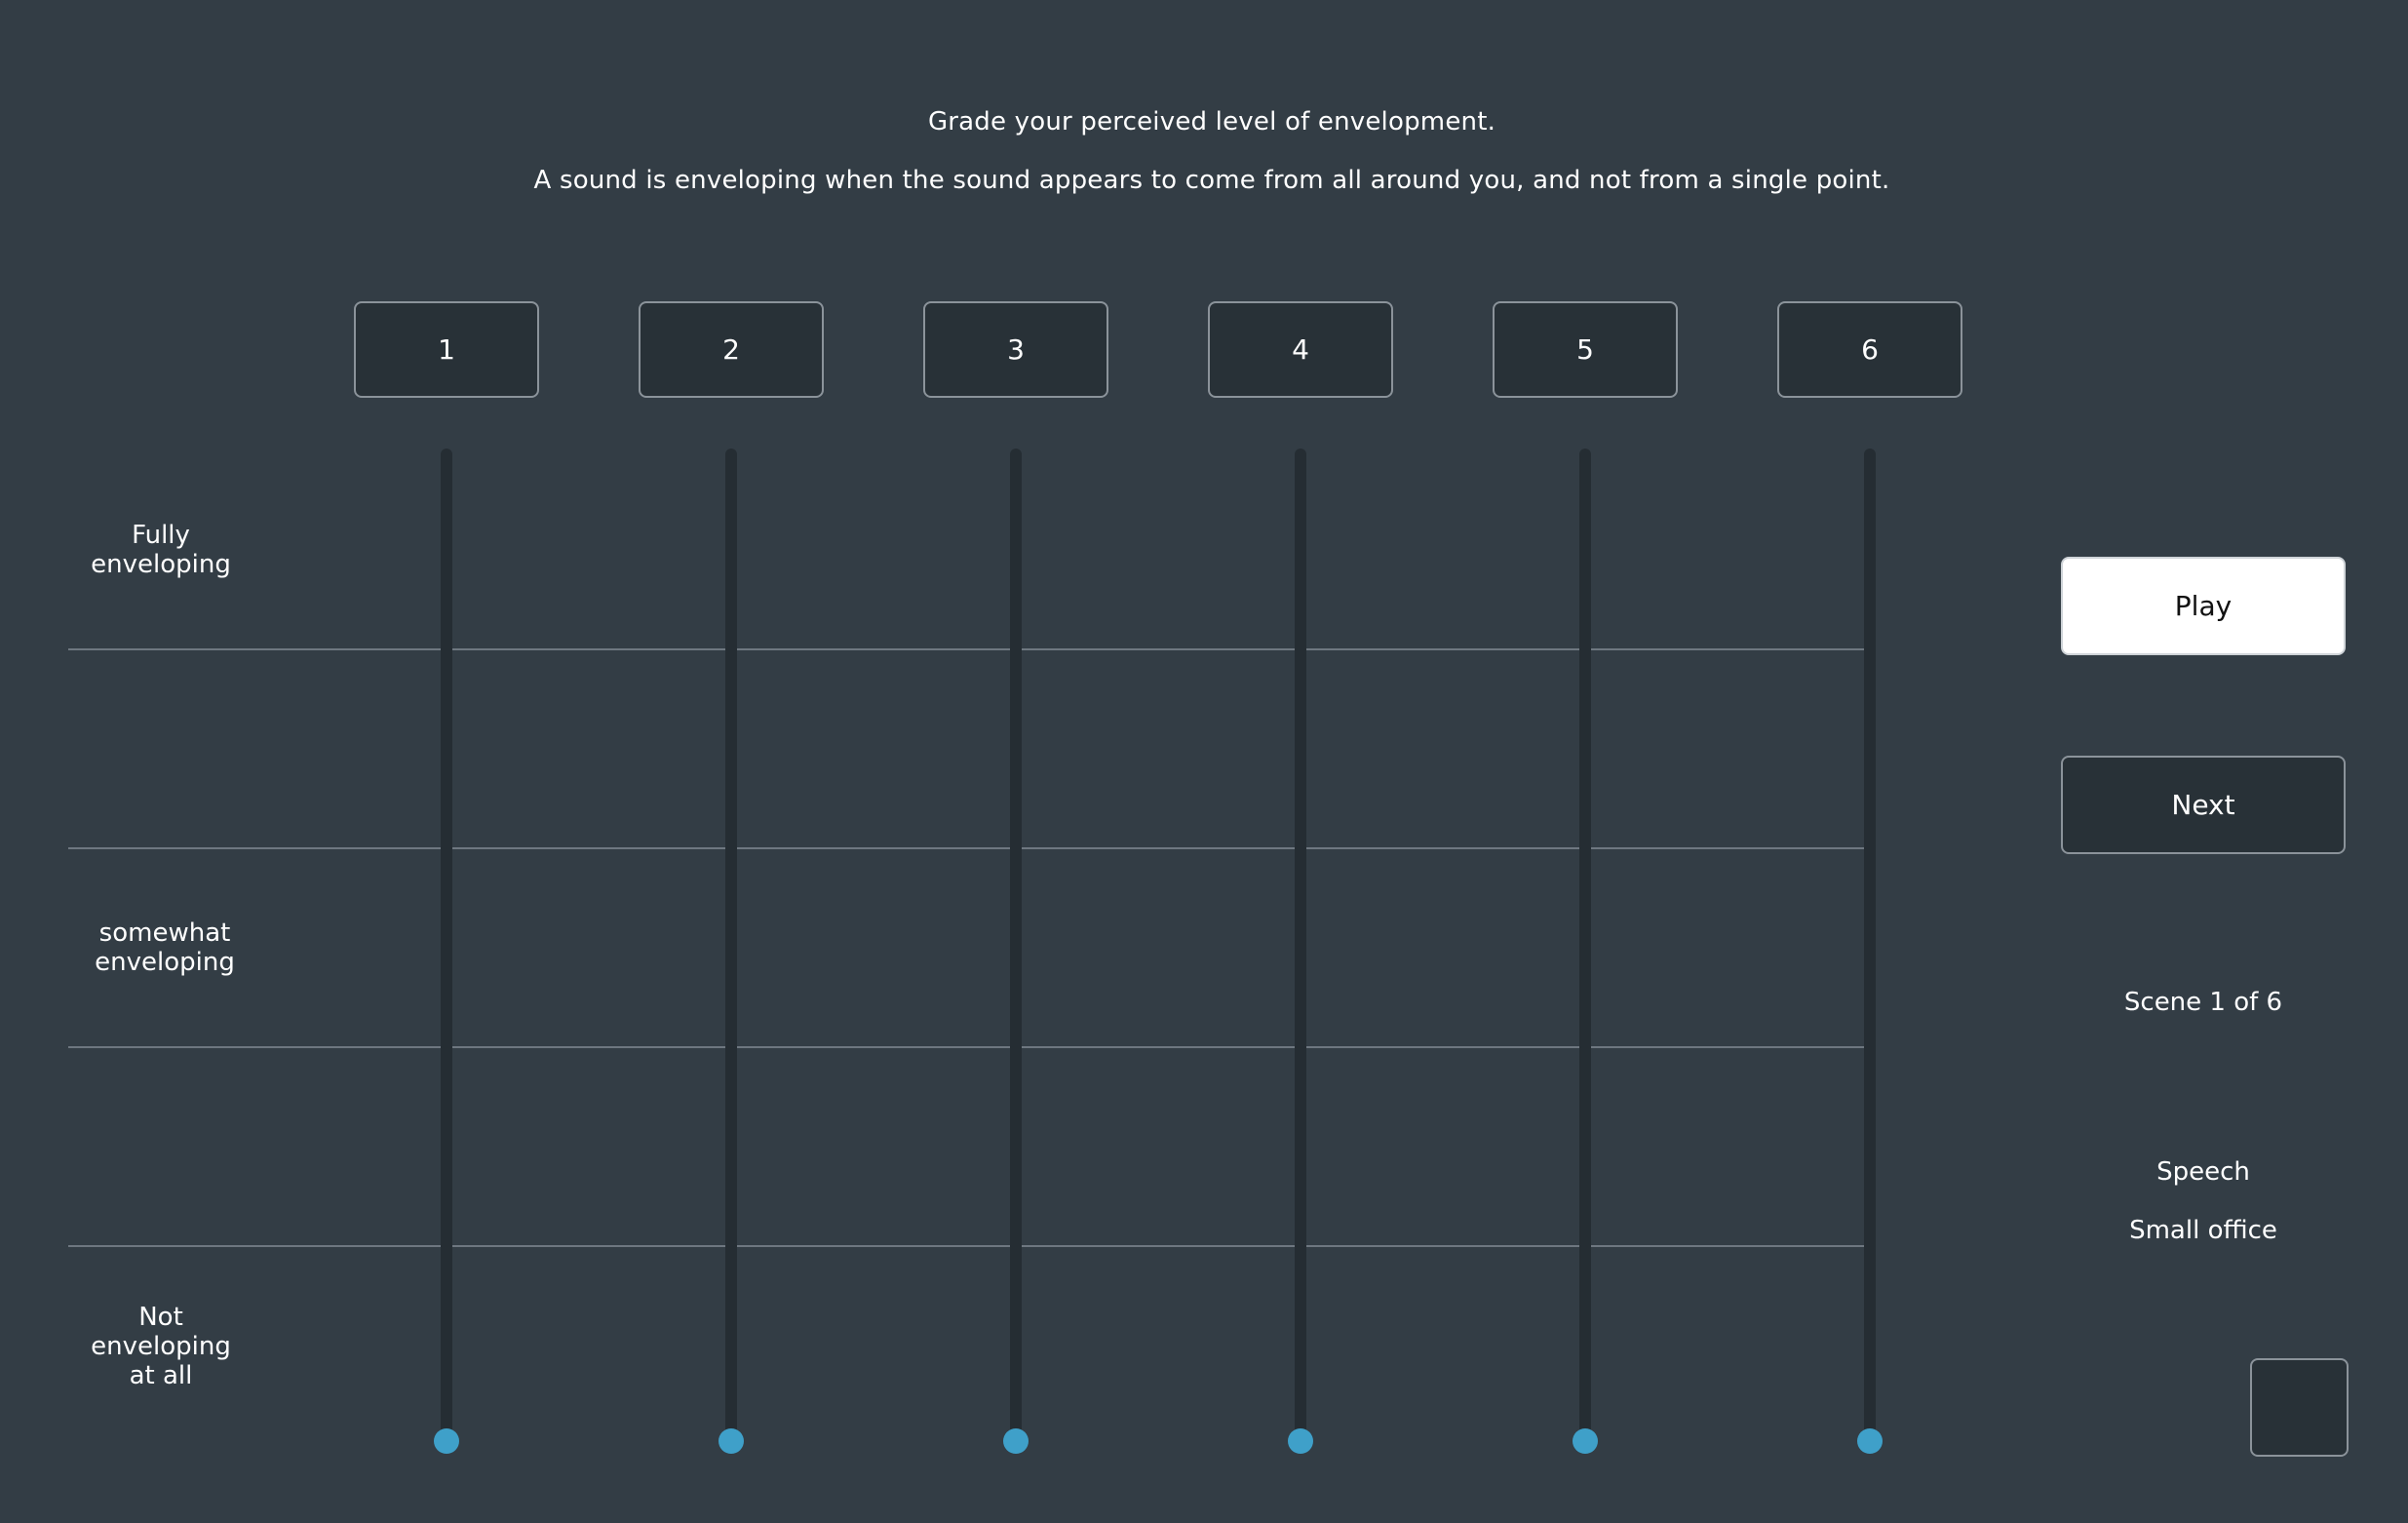 This screenshot has width=2408, height=1523. Describe the element at coordinates (1015, 349) in the screenshot. I see `stimulus-button-3: 3` at that location.